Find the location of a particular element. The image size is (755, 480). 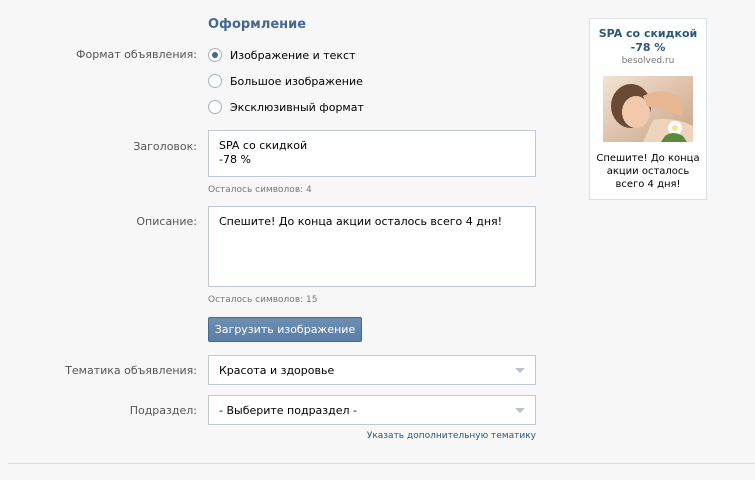

format-option-label: Большое изображение is located at coordinates (296, 81).